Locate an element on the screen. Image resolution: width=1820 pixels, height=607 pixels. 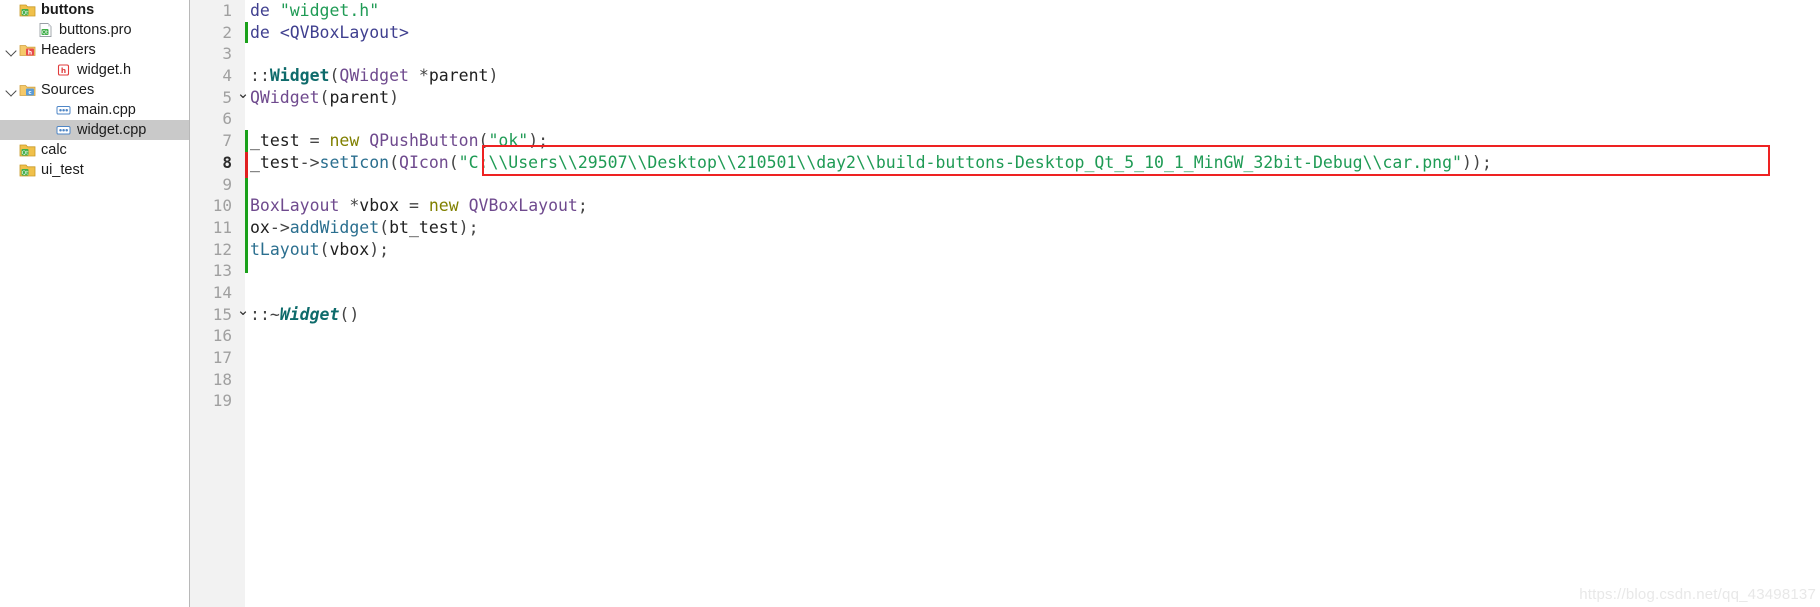
line-number: 19 is located at coordinates (222, 401).